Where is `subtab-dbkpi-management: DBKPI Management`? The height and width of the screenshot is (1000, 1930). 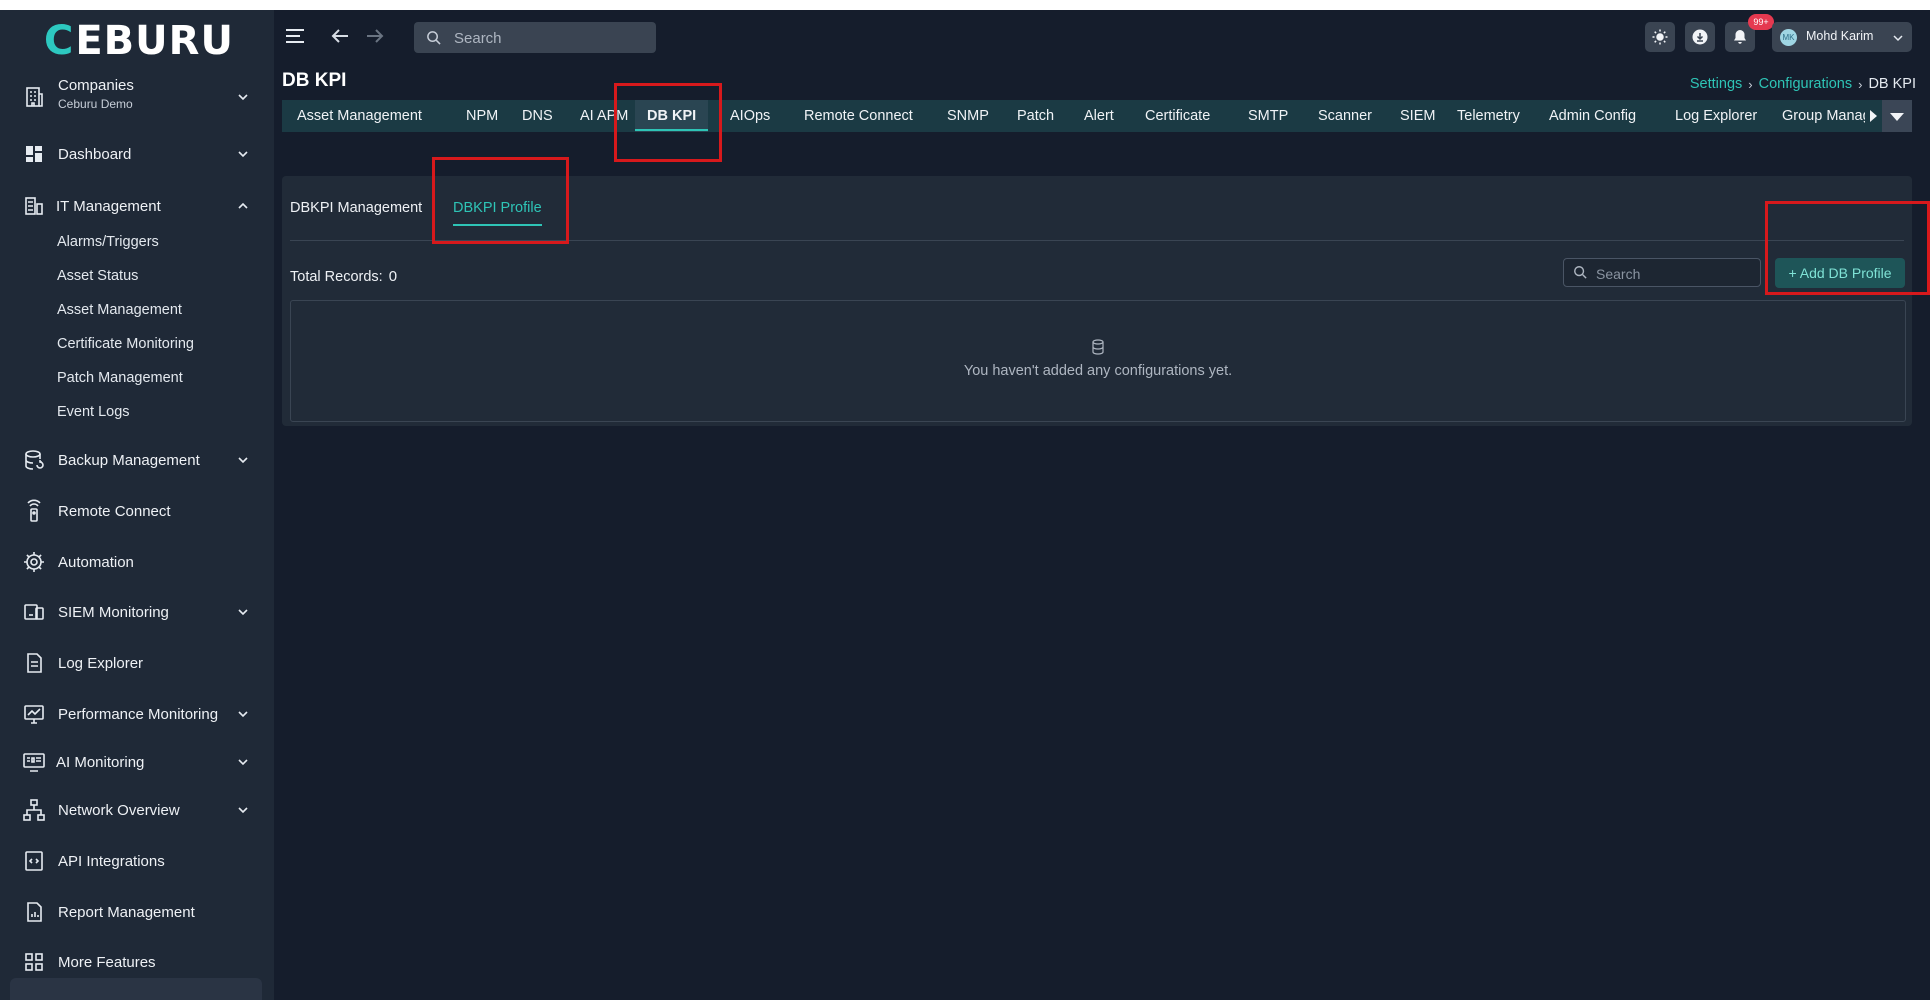 subtab-dbkpi-management: DBKPI Management is located at coordinates (356, 208).